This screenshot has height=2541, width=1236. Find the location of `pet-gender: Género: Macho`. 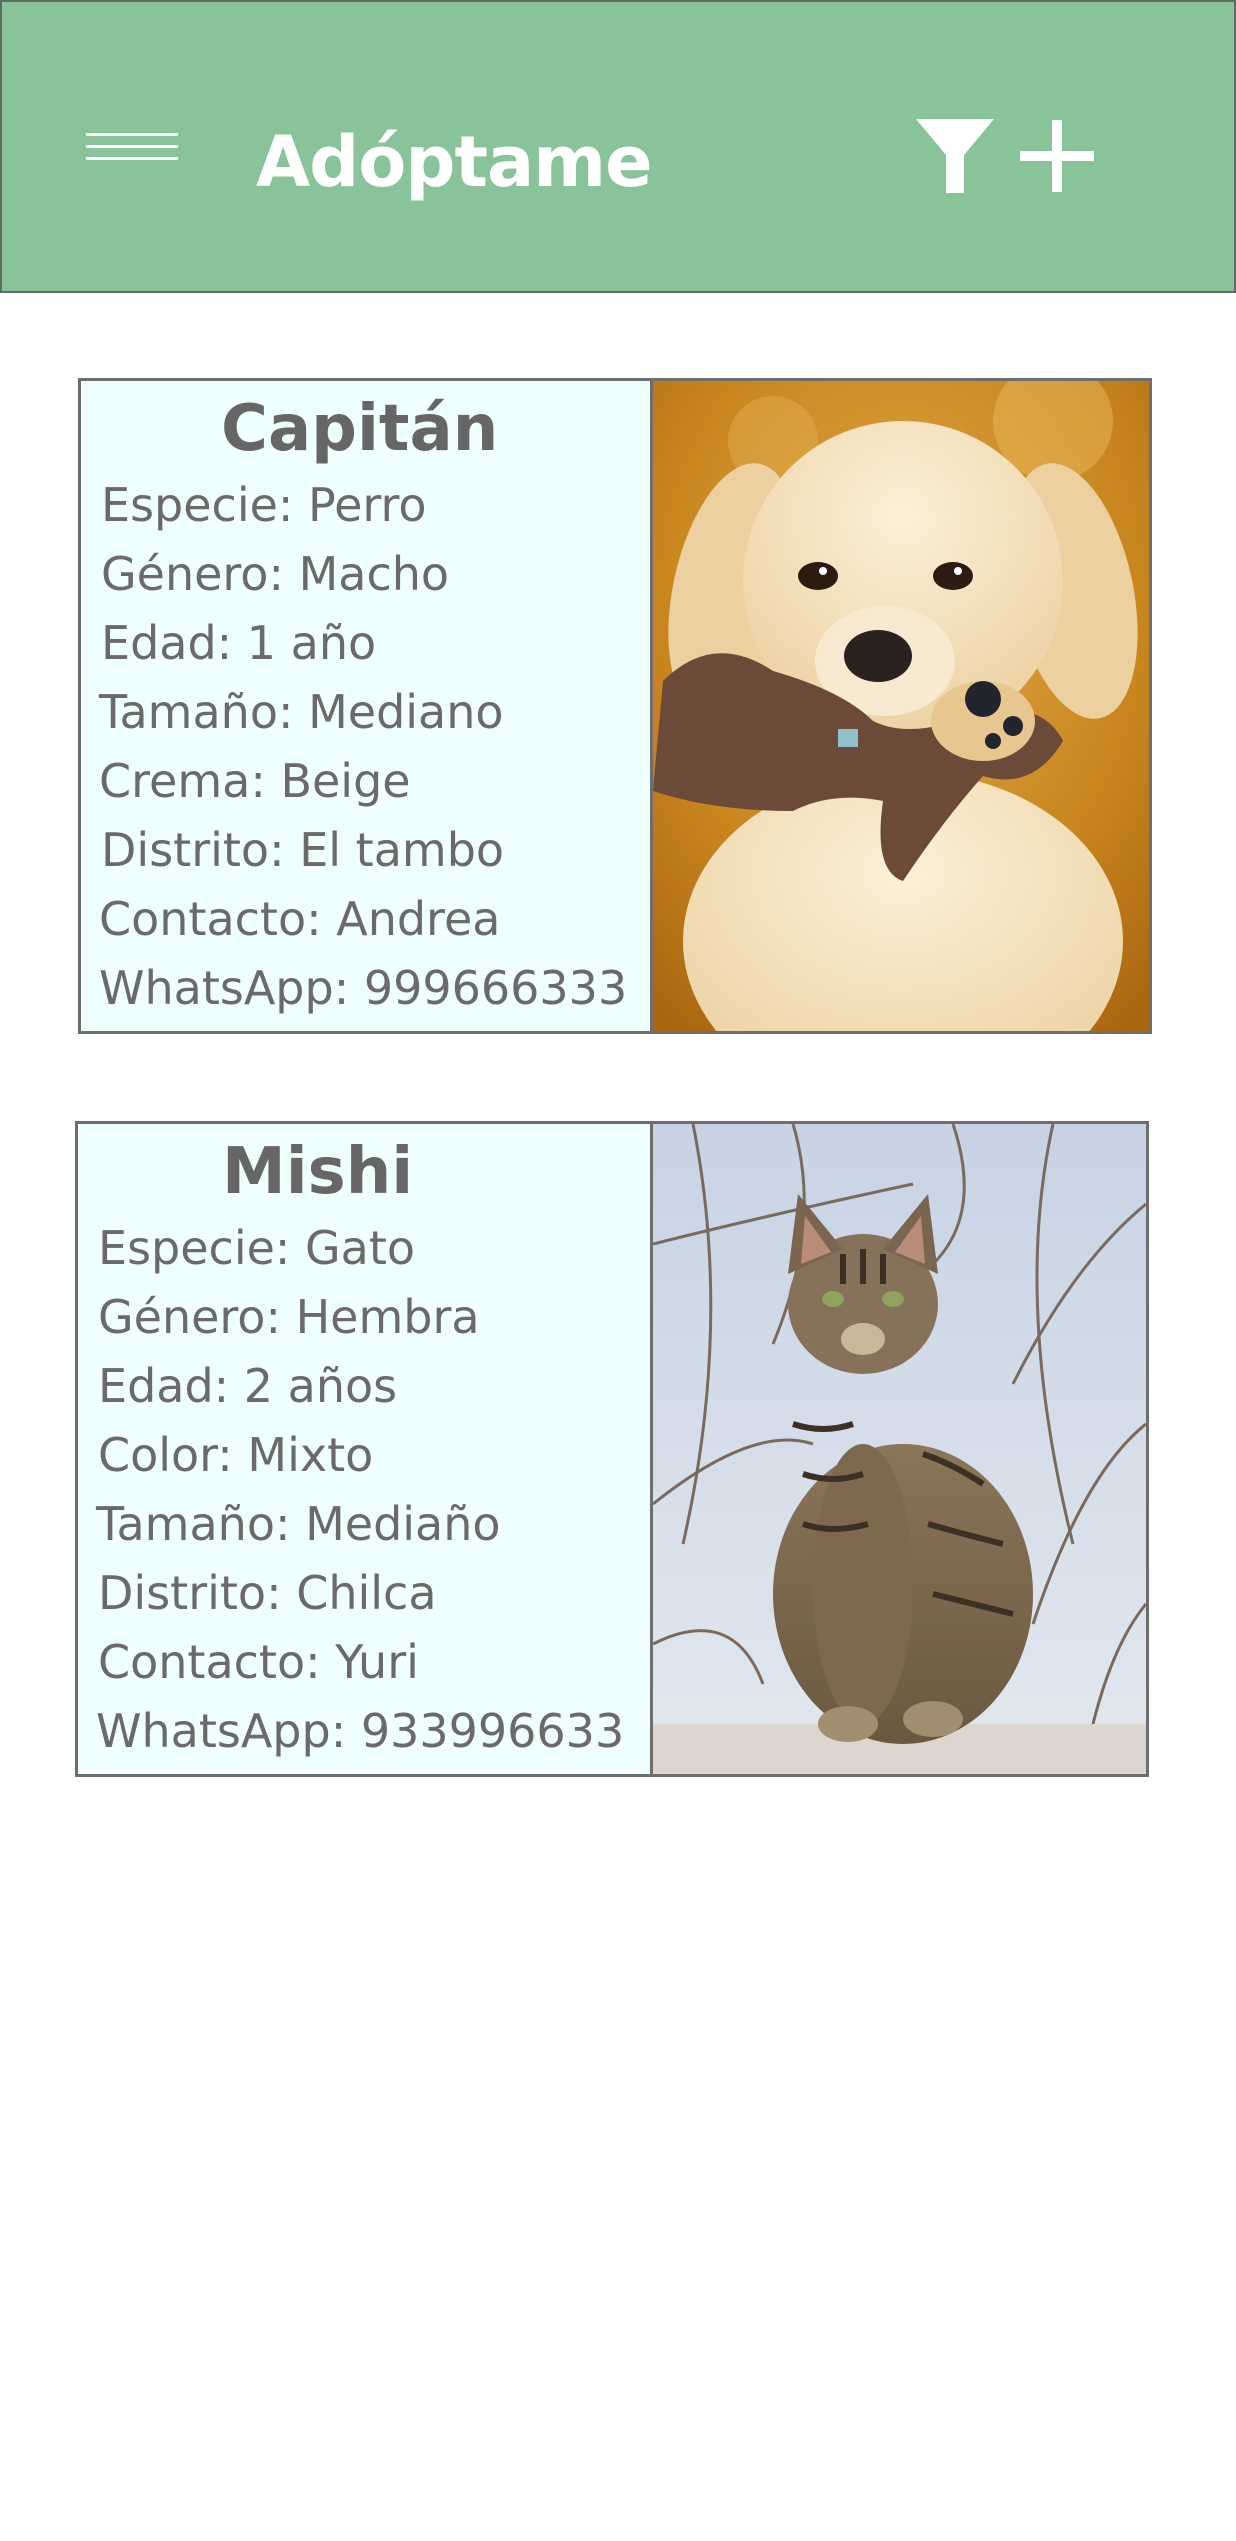

pet-gender: Género: Macho is located at coordinates (275, 574).